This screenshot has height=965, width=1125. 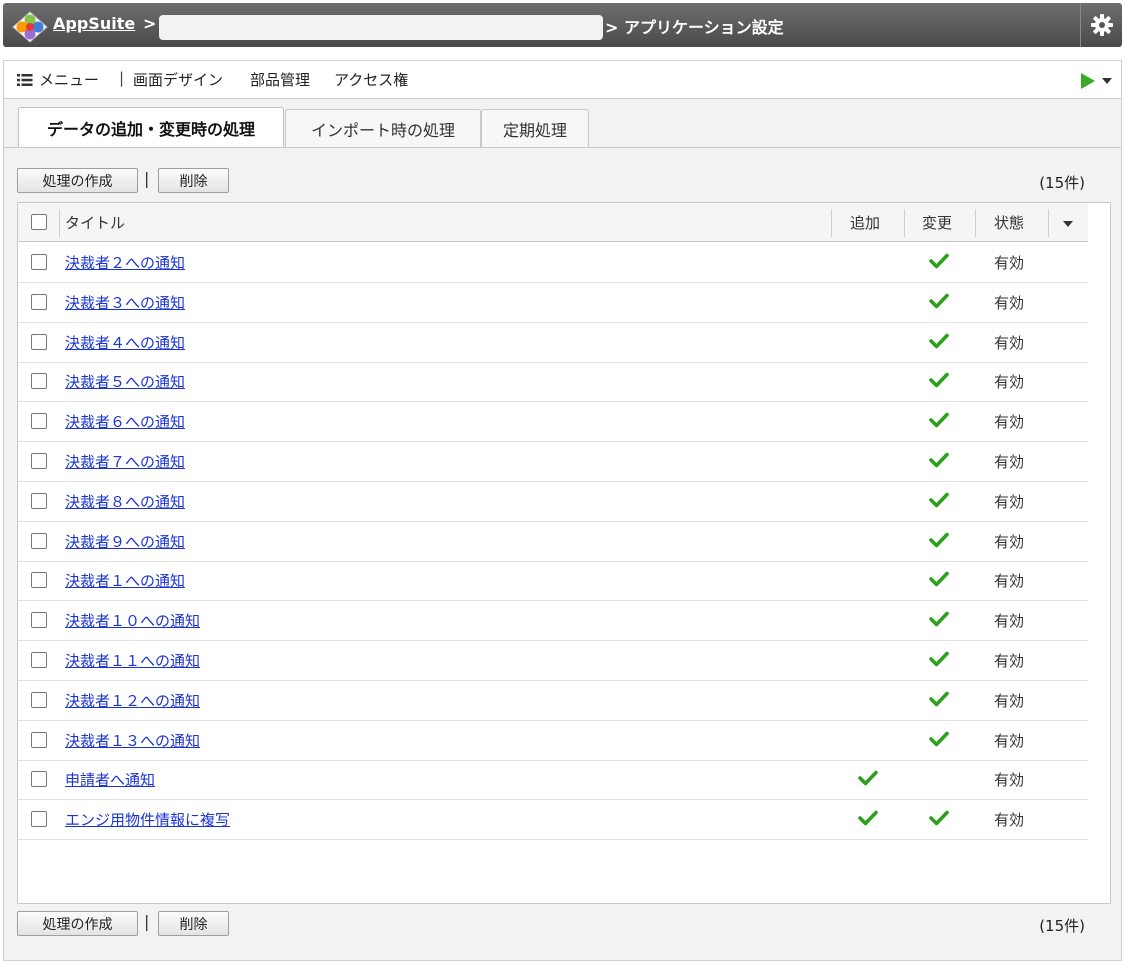 What do you see at coordinates (178, 79) in the screenshot?
I see `menu-item-screen-design: 画面デザイン` at bounding box center [178, 79].